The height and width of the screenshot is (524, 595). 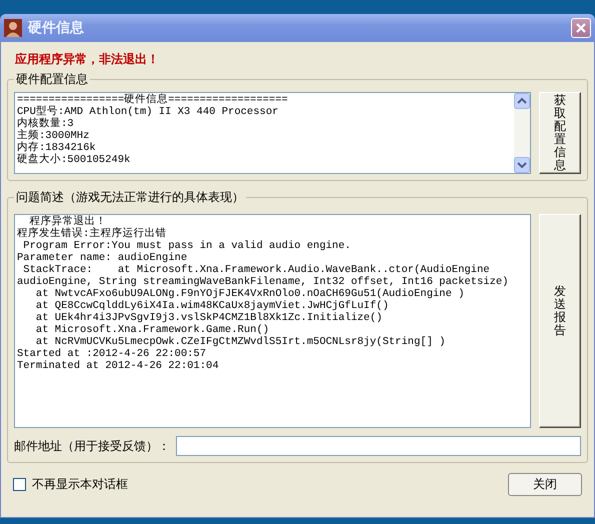 I want to click on log-line: Program Error:You must pass in a valid audio engine., so click(x=187, y=246).